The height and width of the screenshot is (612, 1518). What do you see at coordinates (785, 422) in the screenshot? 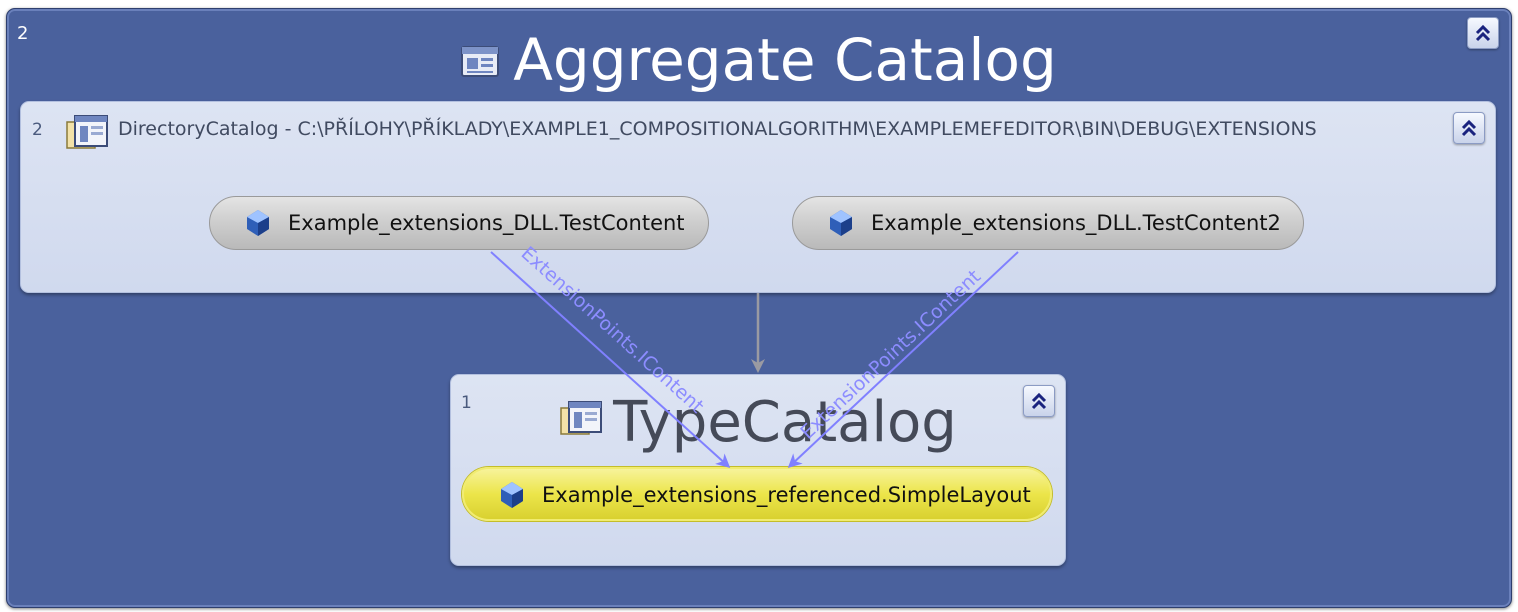
I see `type-catalog-title-text: TypeCatalog` at bounding box center [785, 422].